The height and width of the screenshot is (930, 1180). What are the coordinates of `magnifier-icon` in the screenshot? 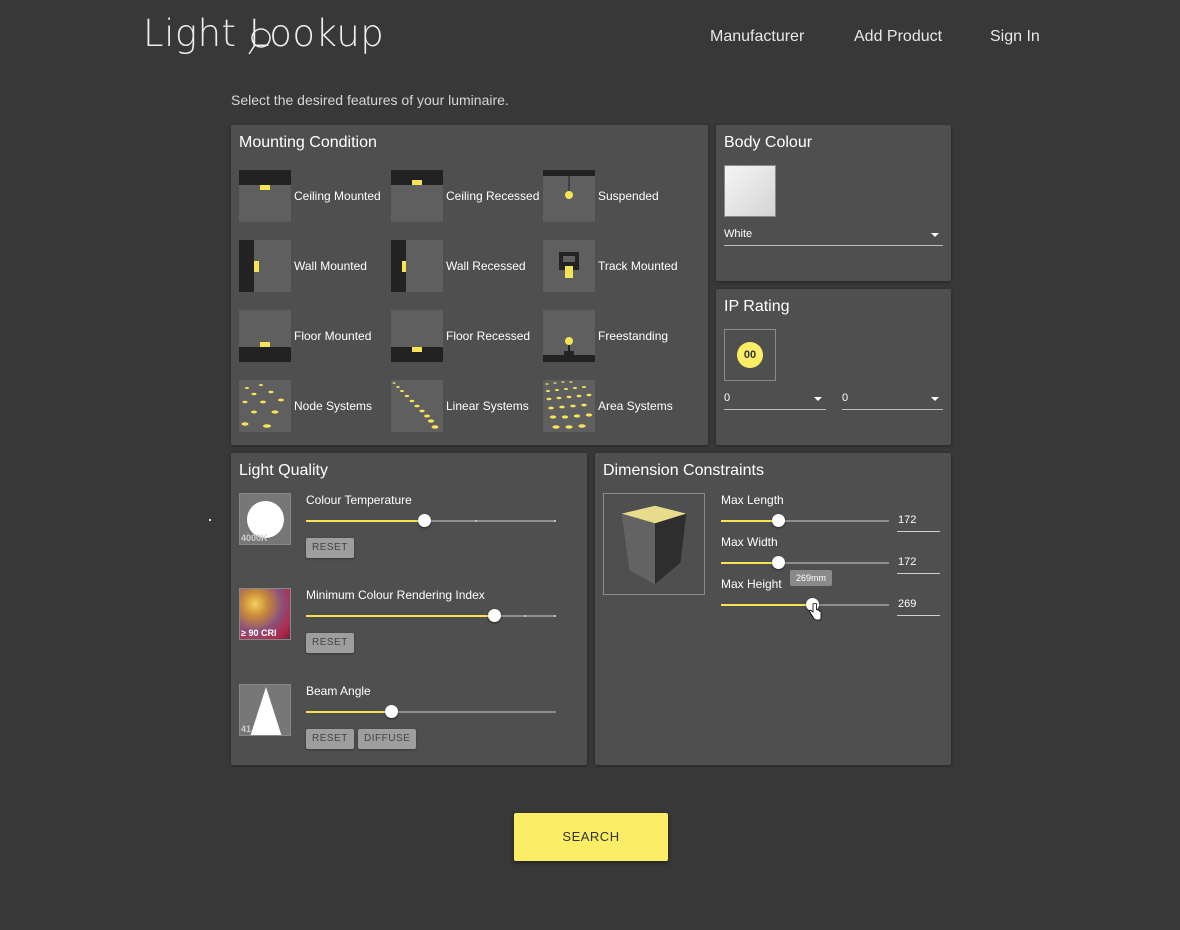 It's located at (259, 41).